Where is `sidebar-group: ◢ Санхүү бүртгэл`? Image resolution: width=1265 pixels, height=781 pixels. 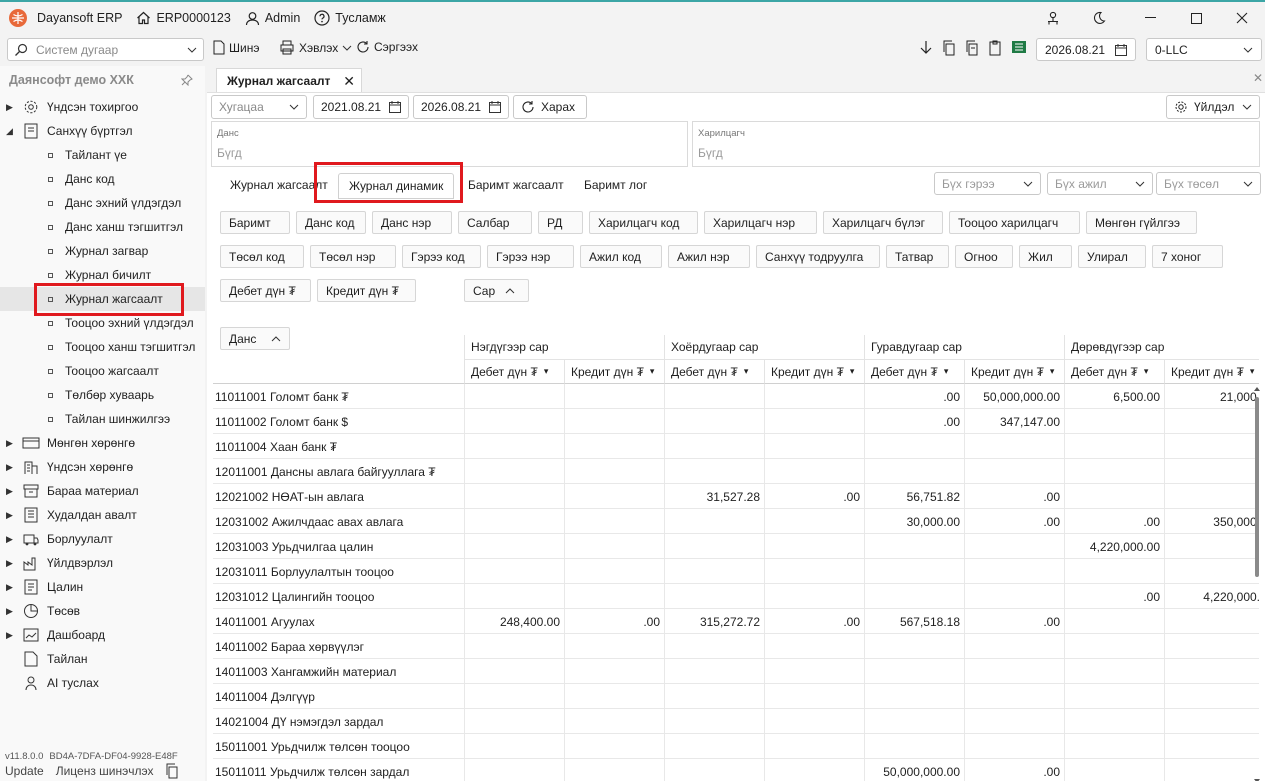
sidebar-group: ◢ Санхүү бүртгэл is located at coordinates (102, 131).